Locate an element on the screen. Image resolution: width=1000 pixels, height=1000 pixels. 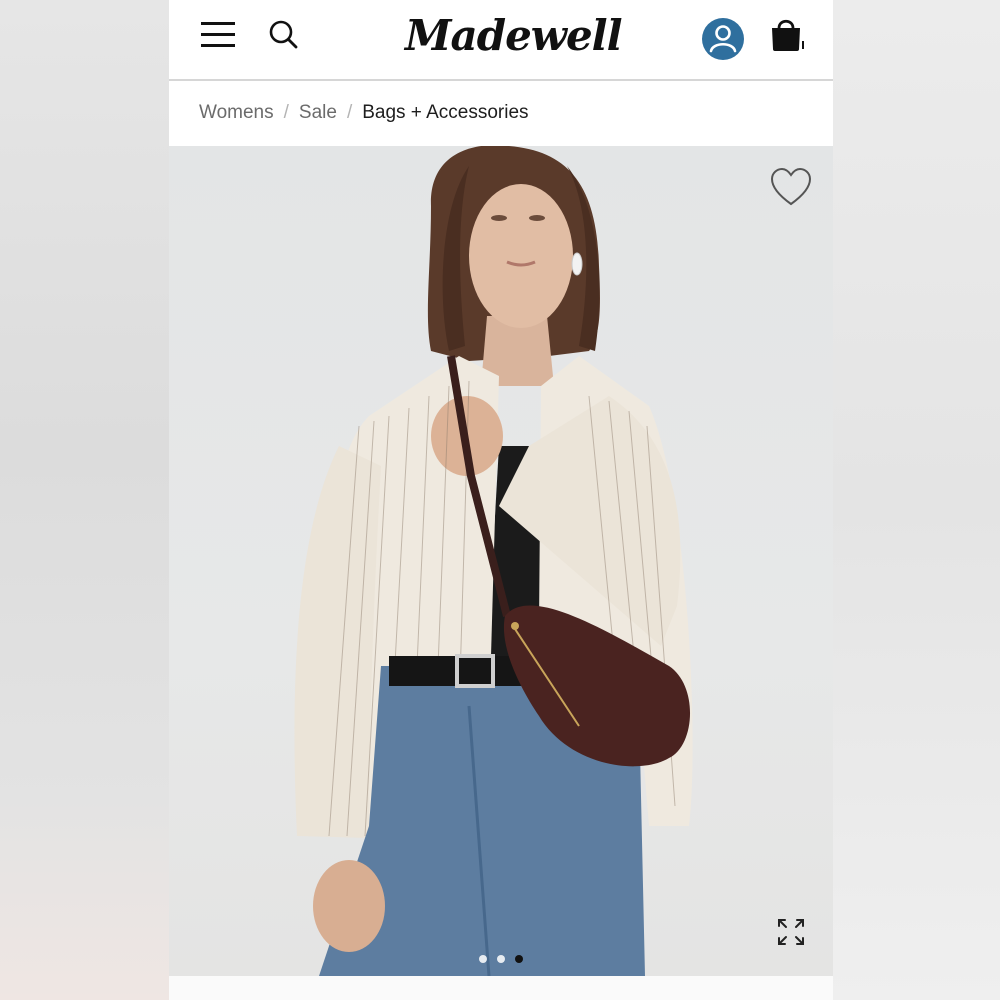
breadcrumb-bags-accessories: Bags + Accessories is located at coordinates (445, 113).